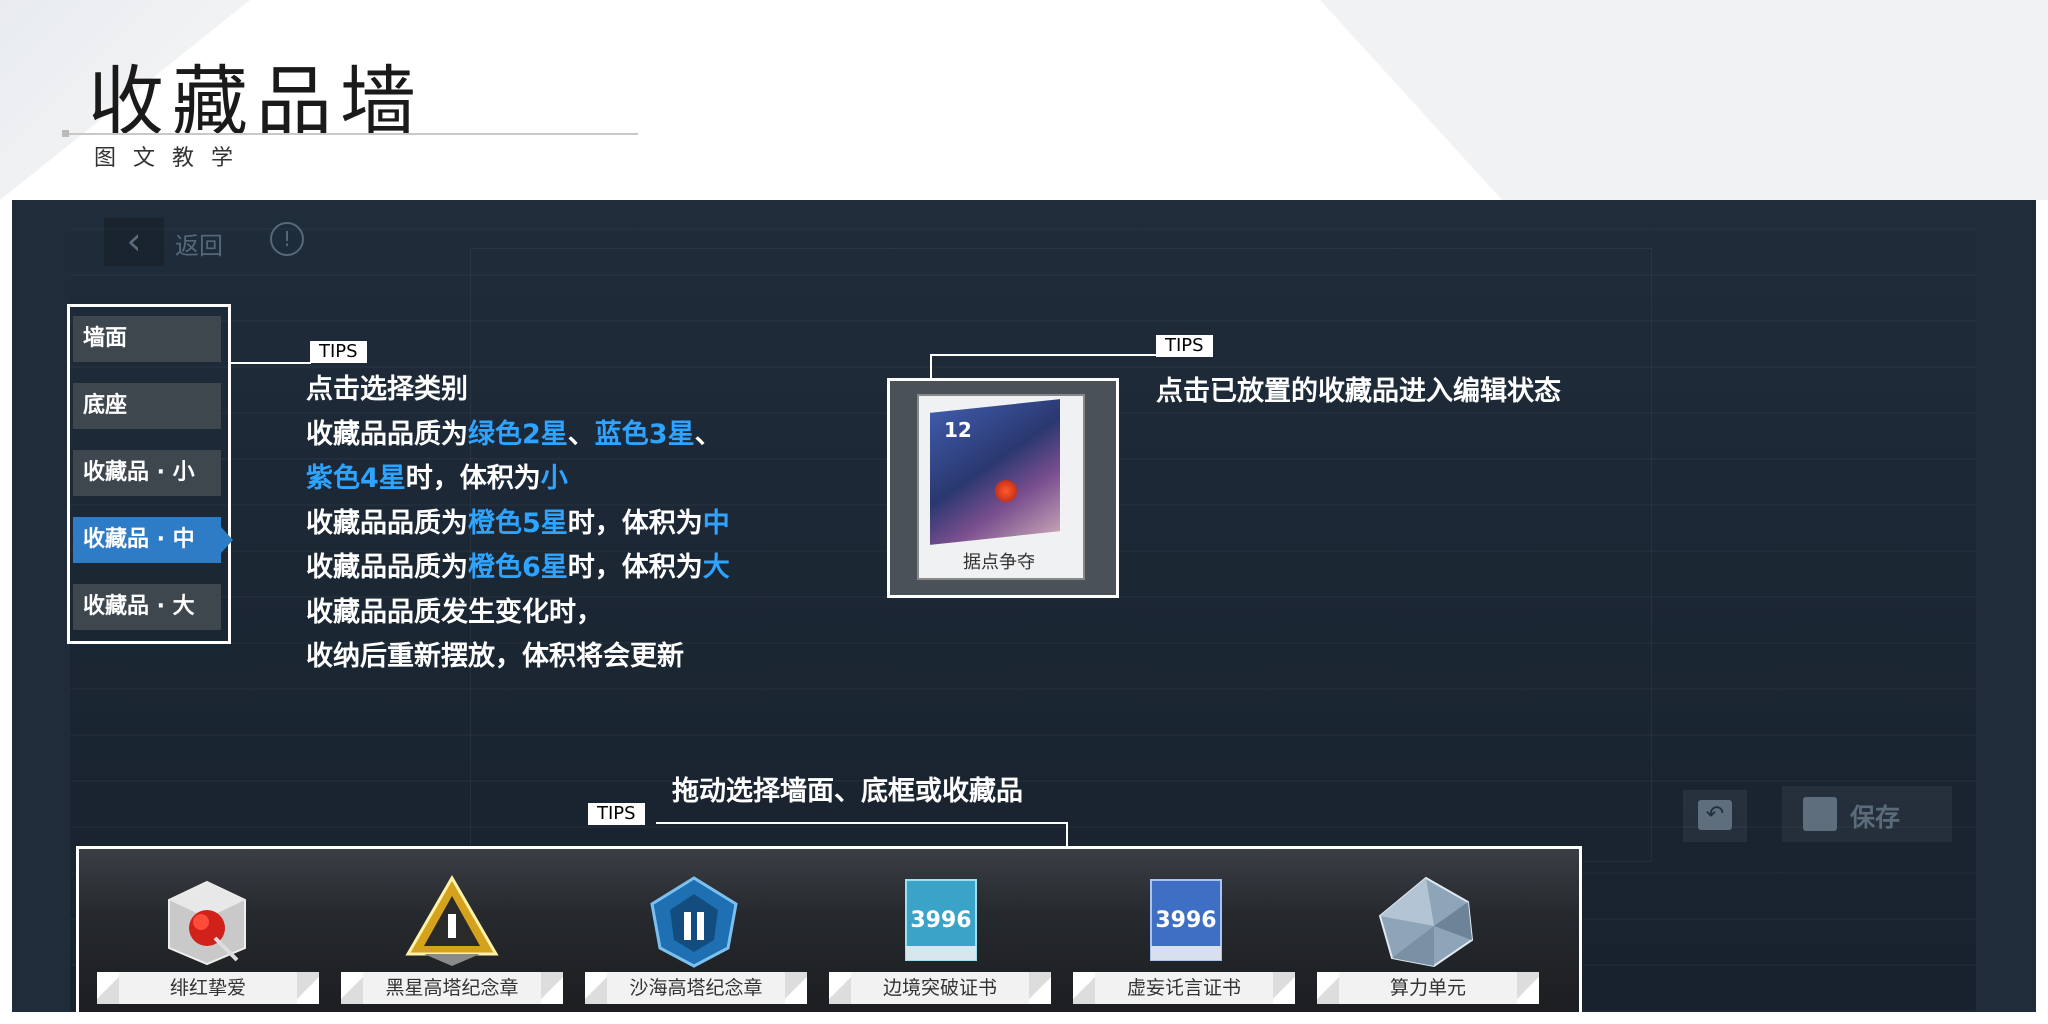  I want to click on tip-line: 收藏品品质为橙色5星时，体积为中, so click(518, 523).